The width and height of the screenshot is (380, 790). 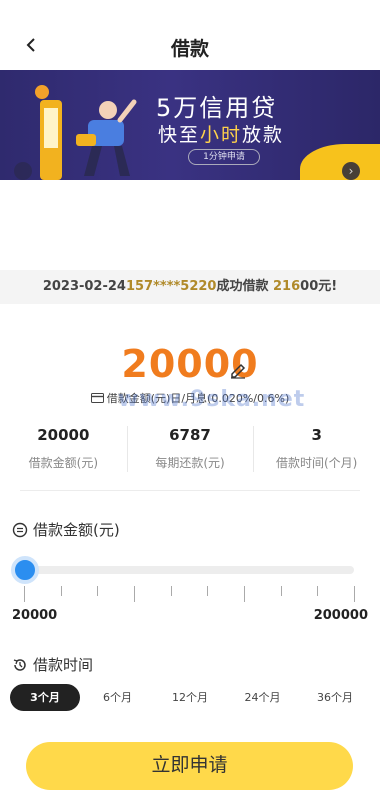 What do you see at coordinates (35, 615) in the screenshot?
I see `amount-min-label: 20000` at bounding box center [35, 615].